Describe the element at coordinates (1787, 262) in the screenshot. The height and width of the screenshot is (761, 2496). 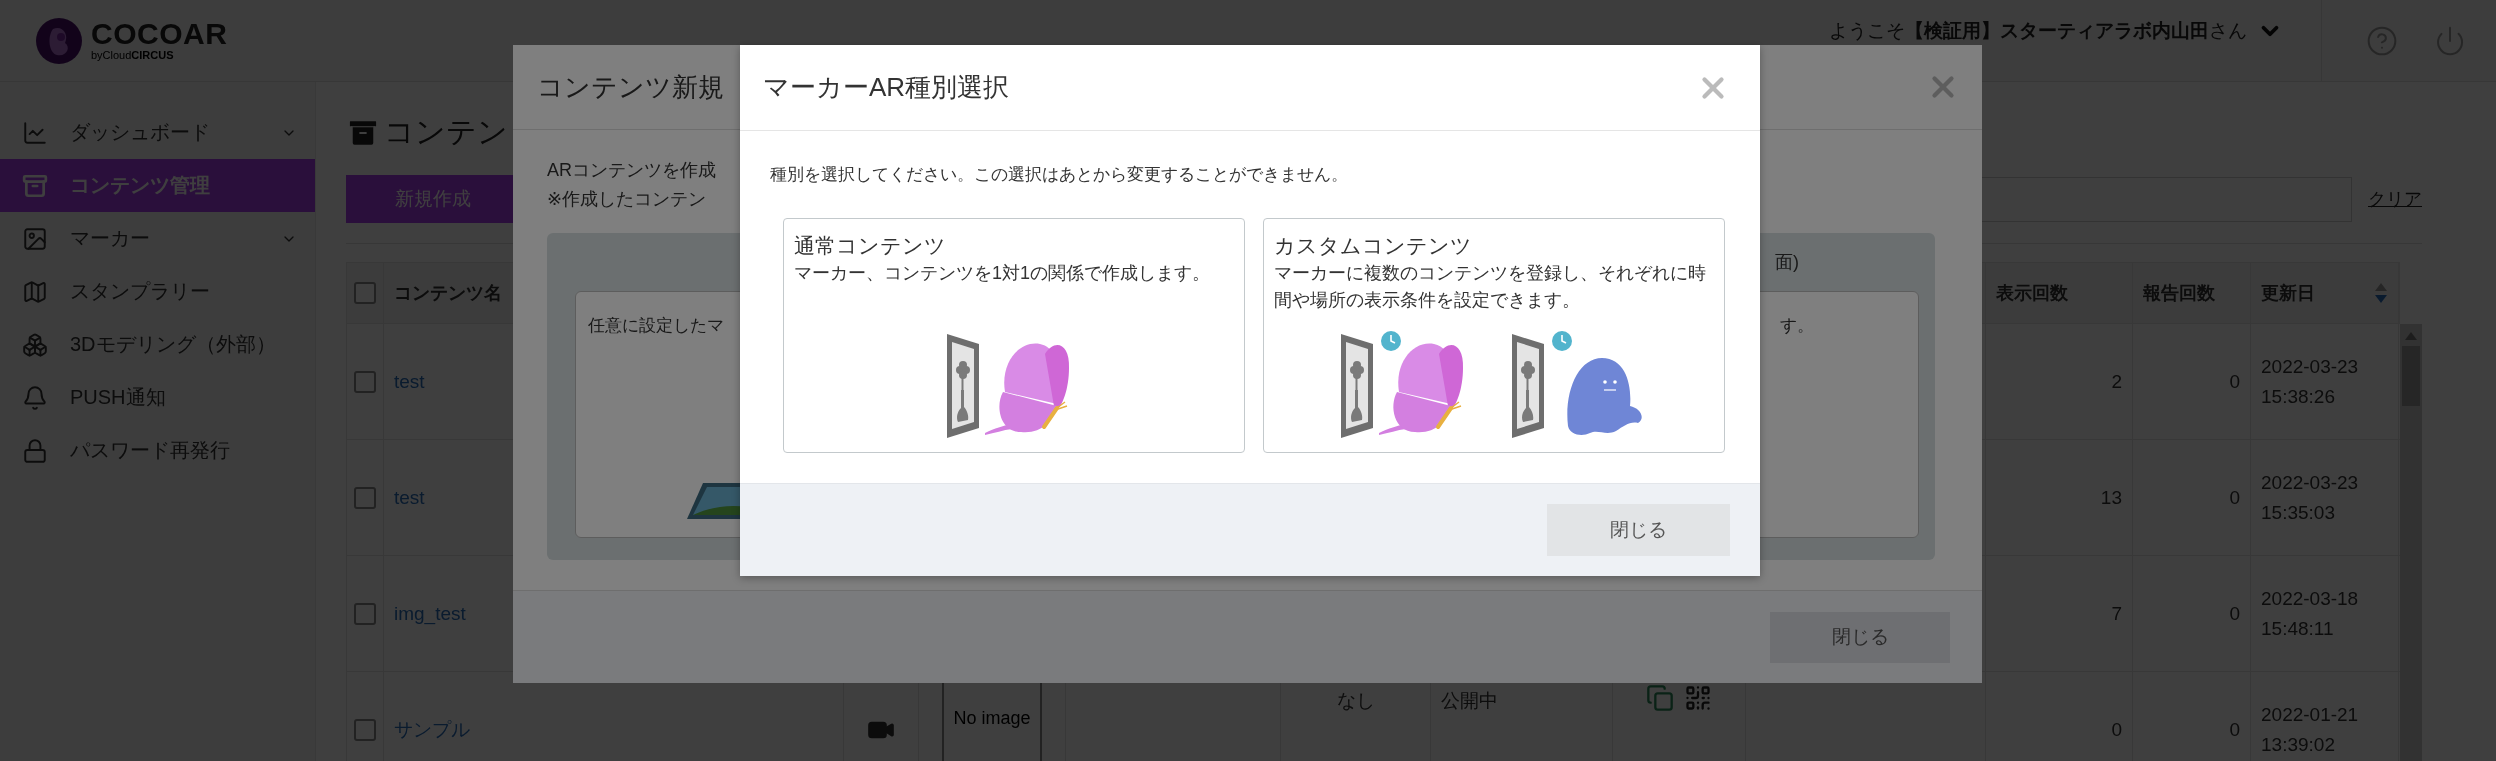
I see `option-heading: 面)` at that location.